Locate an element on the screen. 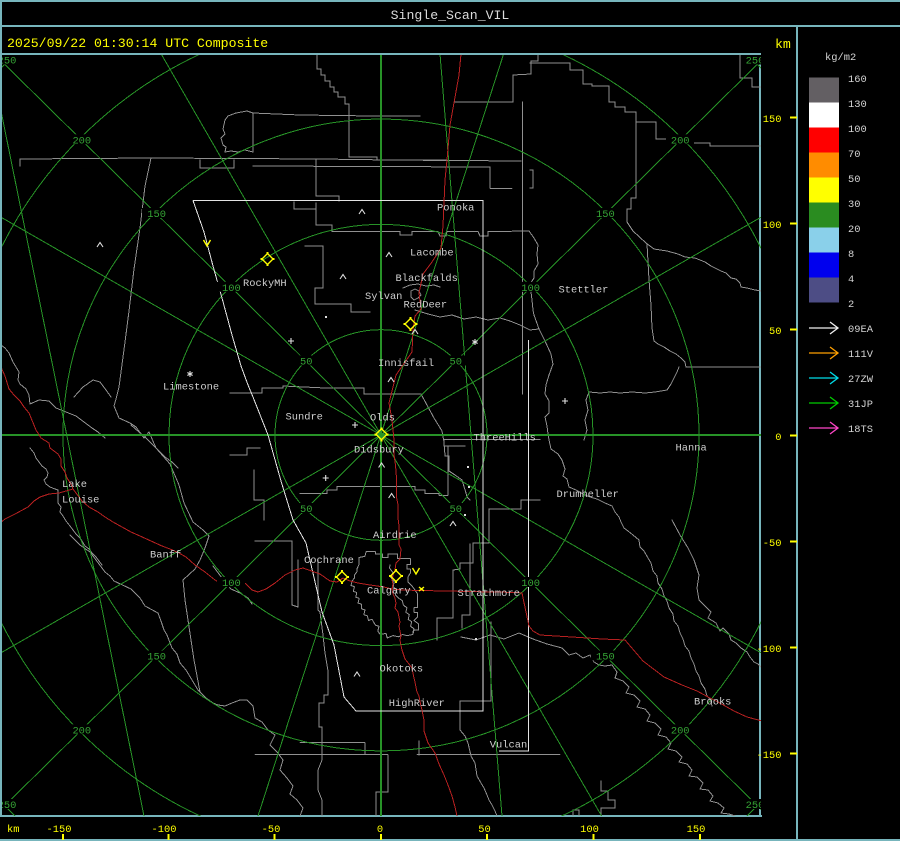 This screenshot has width=900, height=841. svg-text: 8 is located at coordinates (851, 255).